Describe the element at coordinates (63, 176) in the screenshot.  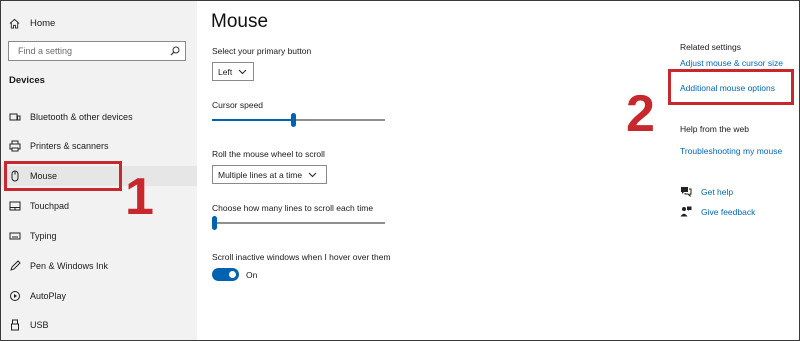
I see `highlight-box-mouse` at that location.